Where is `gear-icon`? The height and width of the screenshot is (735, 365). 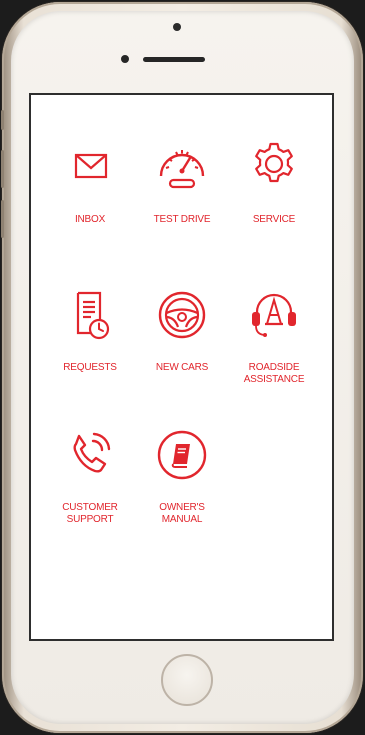
gear-icon is located at coordinates (274, 167).